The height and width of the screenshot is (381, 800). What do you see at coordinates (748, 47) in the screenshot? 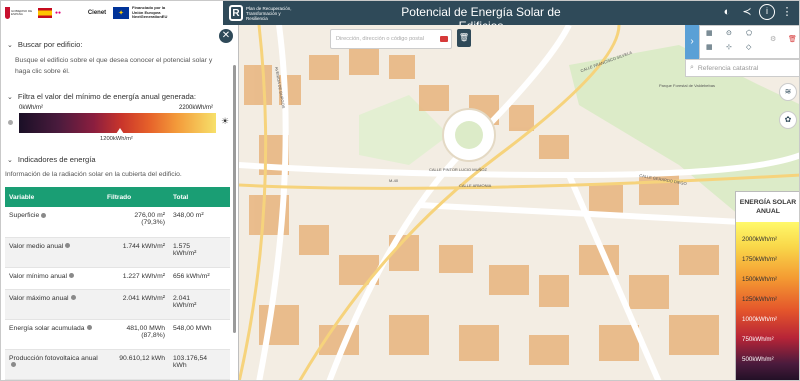
I see `area-draw-icon: ◇` at bounding box center [748, 47].